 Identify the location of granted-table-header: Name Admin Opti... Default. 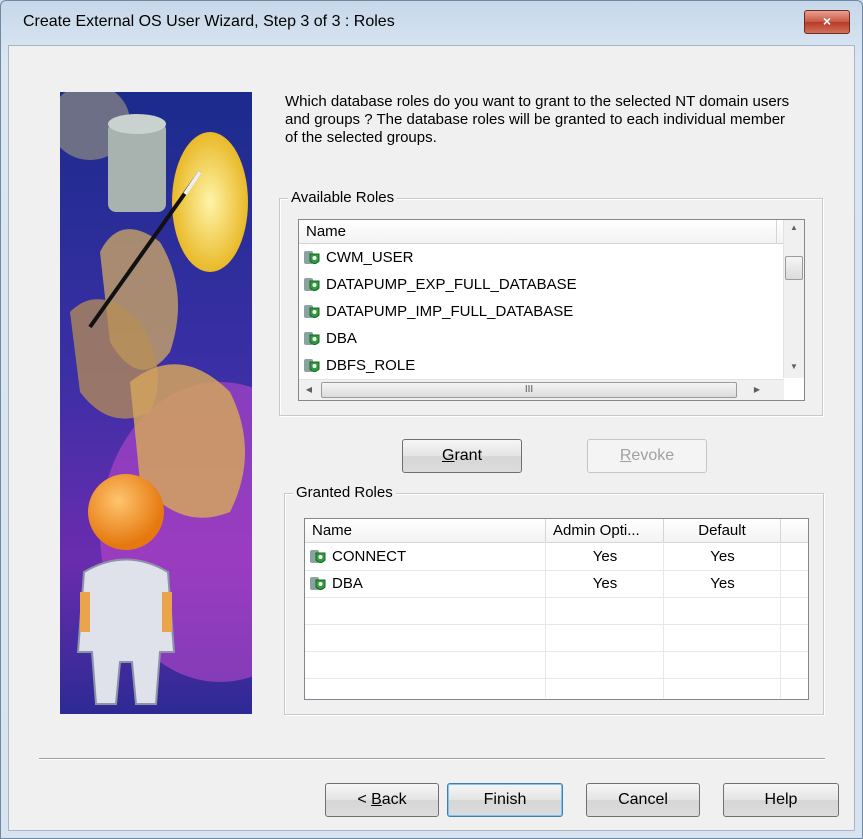
(556, 531).